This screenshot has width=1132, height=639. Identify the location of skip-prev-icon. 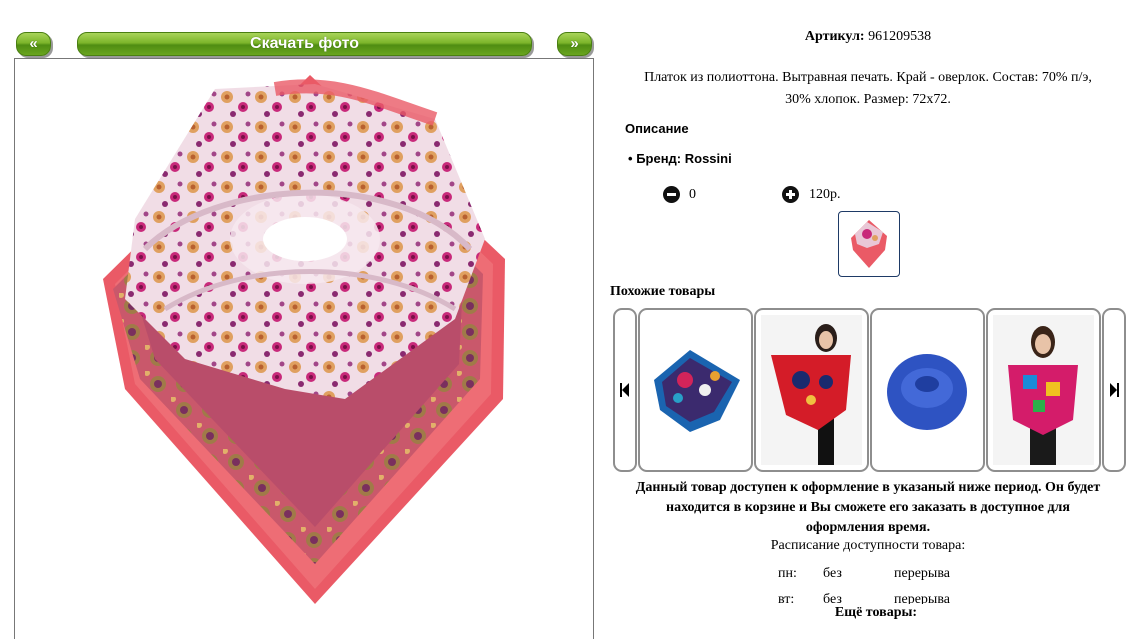
(624, 390).